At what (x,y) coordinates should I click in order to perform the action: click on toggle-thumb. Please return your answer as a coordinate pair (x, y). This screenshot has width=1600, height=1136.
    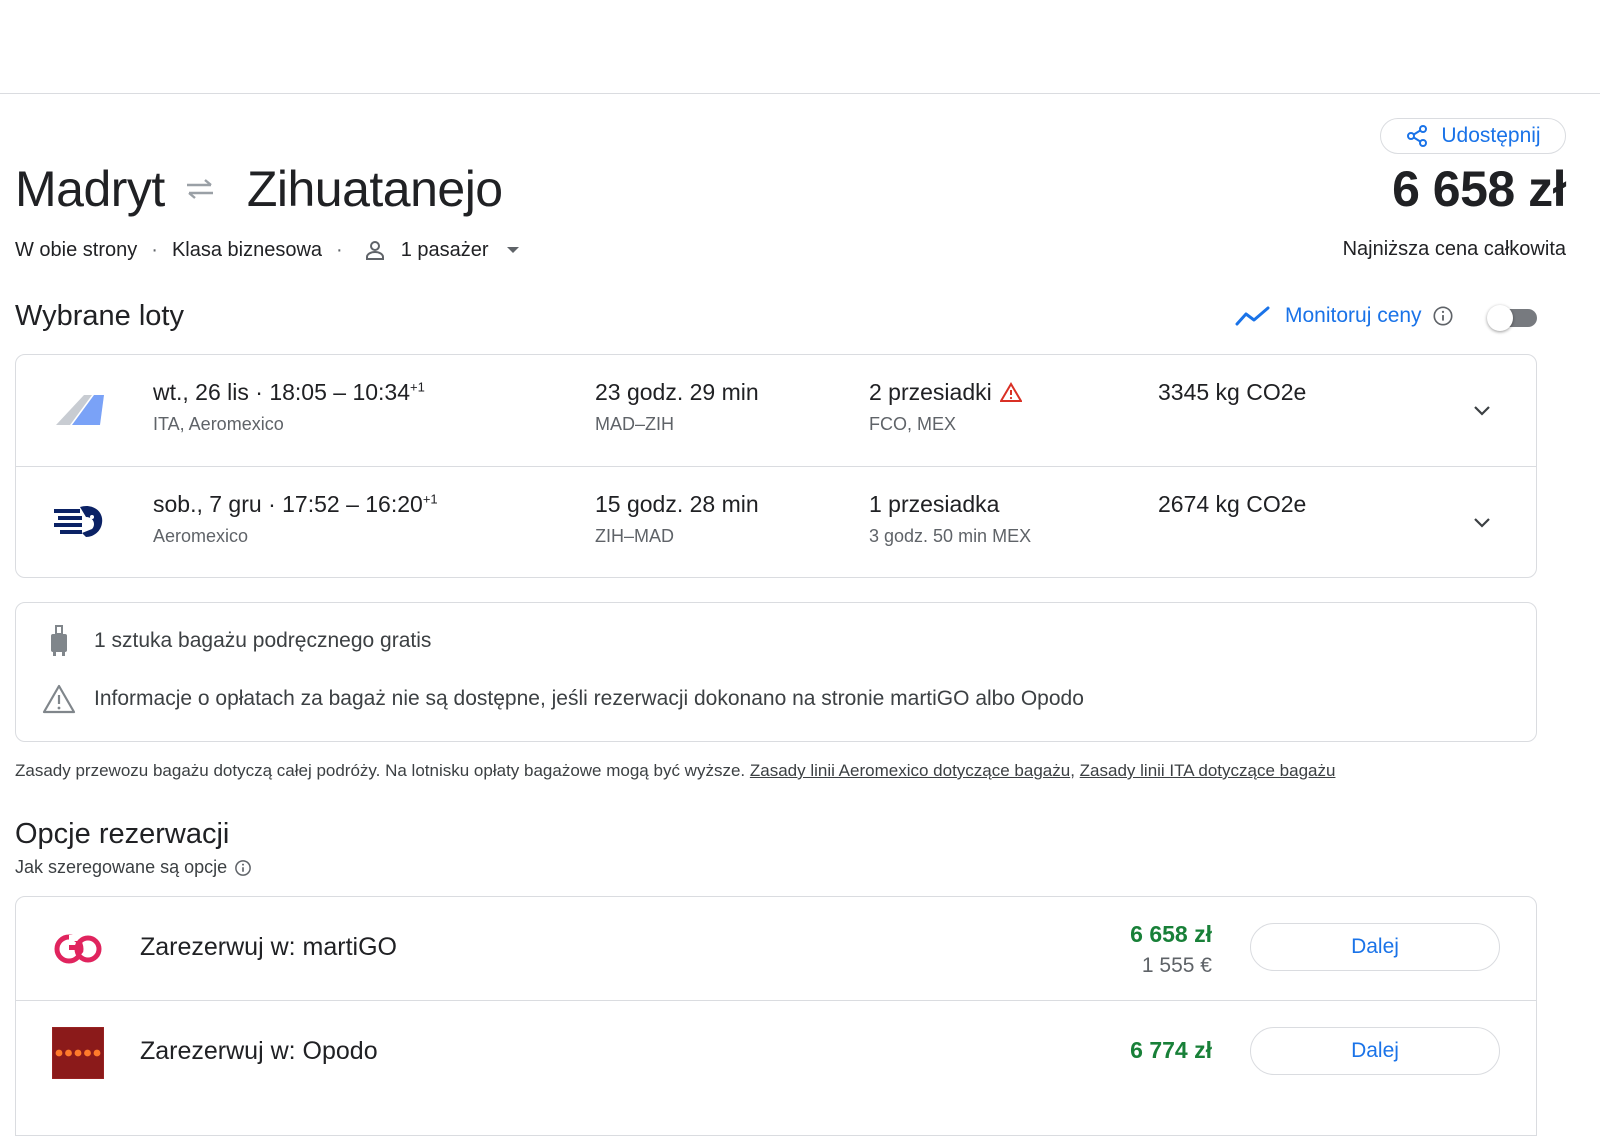
    Looking at the image, I should click on (1500, 318).